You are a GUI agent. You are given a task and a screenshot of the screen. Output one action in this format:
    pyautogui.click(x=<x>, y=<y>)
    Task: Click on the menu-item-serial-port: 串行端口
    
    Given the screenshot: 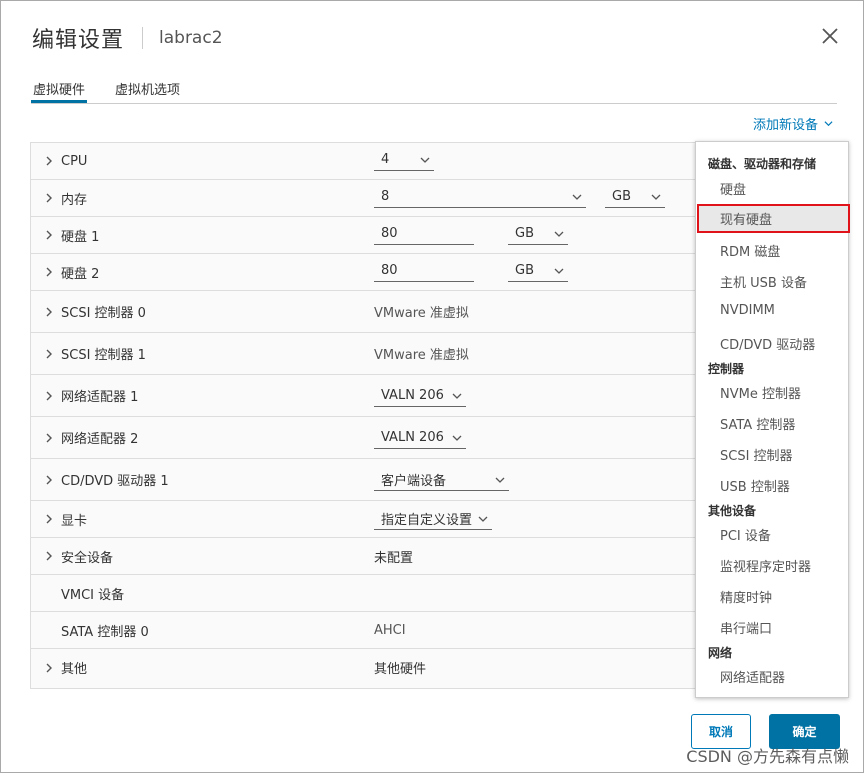 What is the action you would take?
    pyautogui.click(x=746, y=627)
    